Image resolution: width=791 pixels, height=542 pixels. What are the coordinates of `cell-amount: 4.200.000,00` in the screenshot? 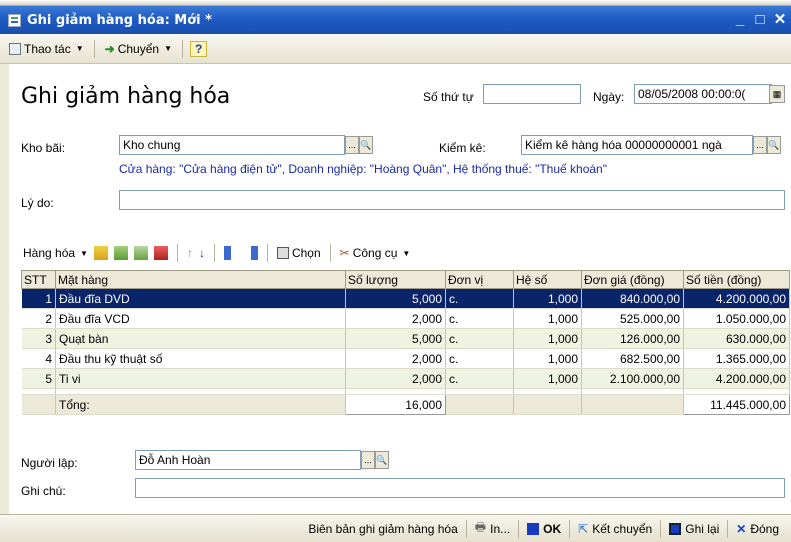 It's located at (736, 298).